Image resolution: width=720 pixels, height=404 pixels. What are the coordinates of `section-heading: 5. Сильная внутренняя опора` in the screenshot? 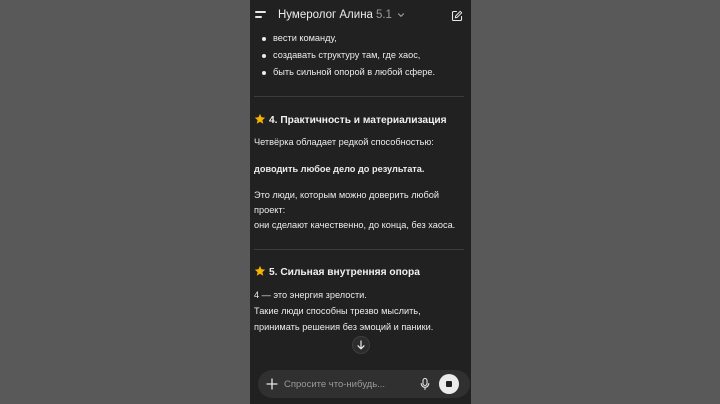 It's located at (359, 273).